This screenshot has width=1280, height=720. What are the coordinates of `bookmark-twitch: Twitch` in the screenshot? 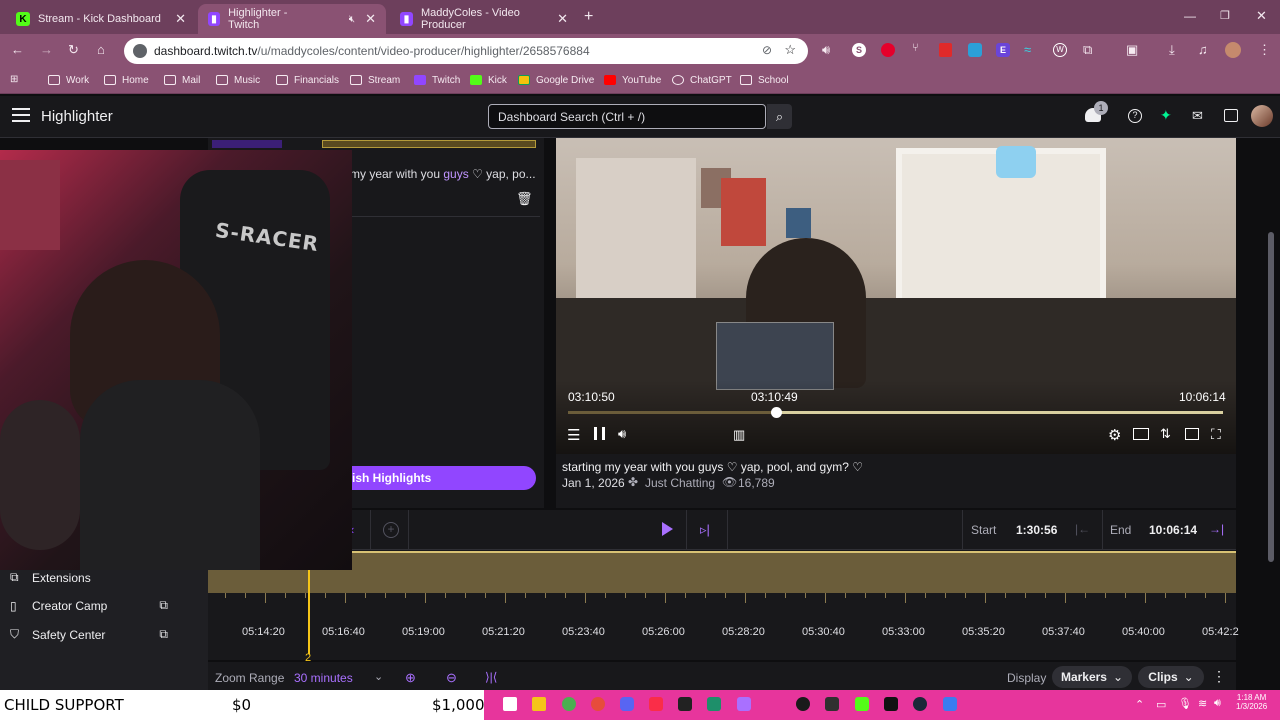 It's located at (437, 80).